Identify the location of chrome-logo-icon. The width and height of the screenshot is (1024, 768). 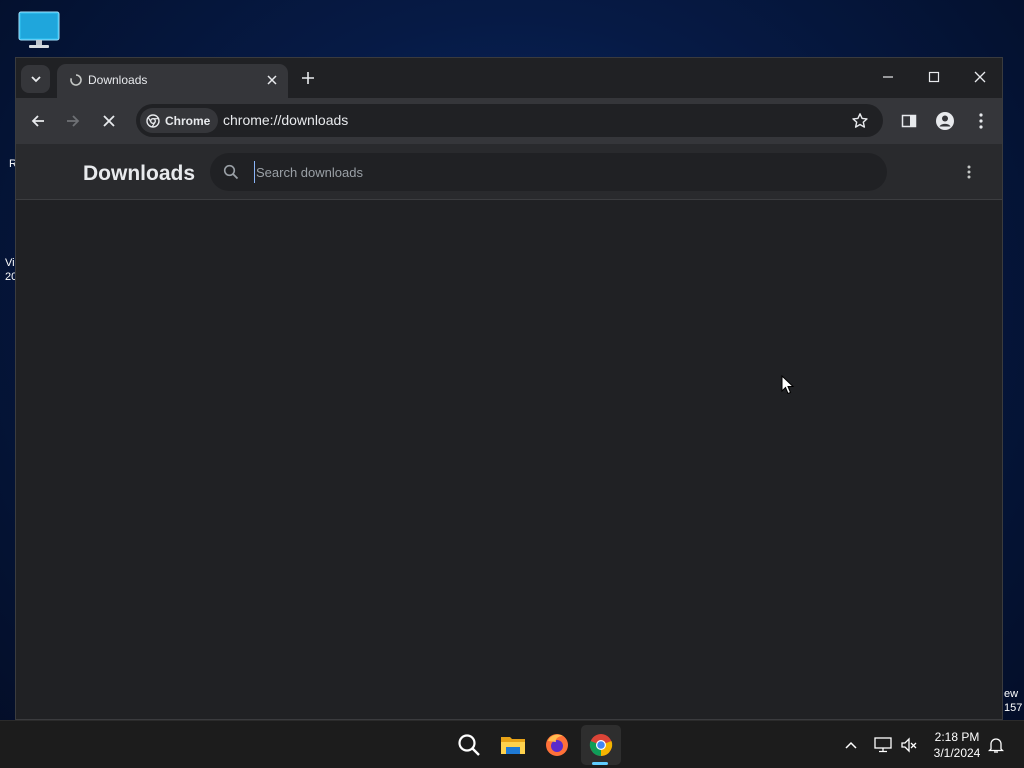
(153, 120).